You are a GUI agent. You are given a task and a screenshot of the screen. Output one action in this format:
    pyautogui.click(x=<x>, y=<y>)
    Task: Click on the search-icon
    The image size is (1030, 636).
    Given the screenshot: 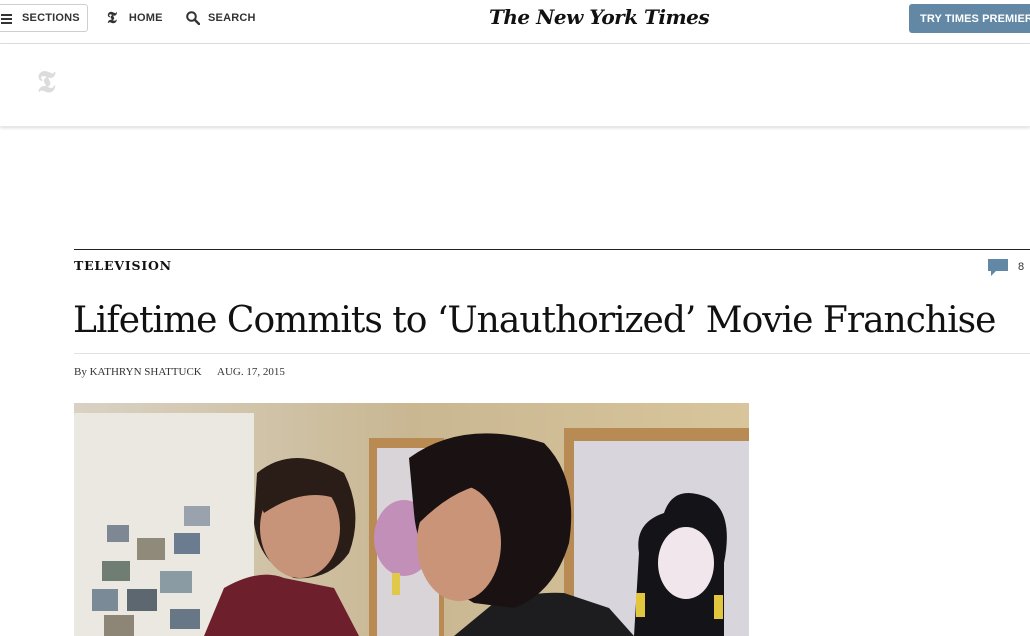 What is the action you would take?
    pyautogui.click(x=193, y=18)
    